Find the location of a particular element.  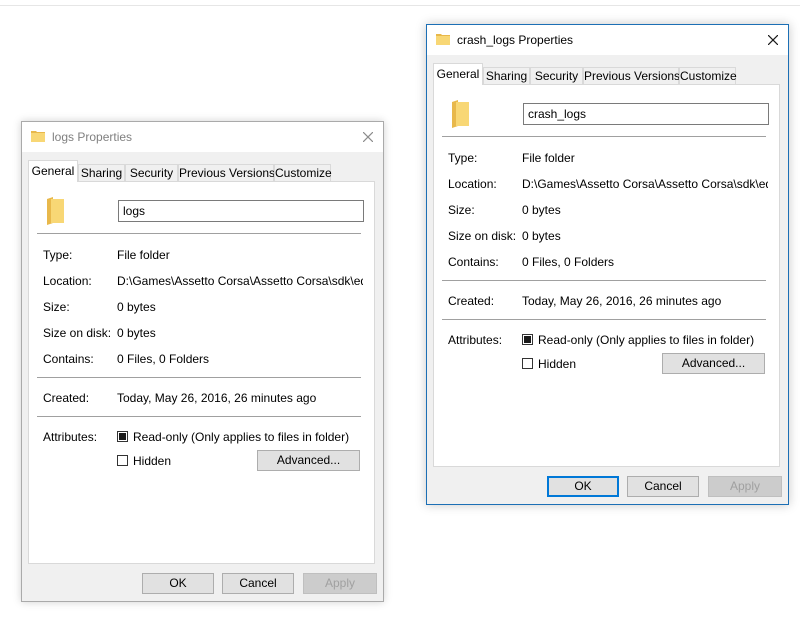

folder-name-input: crash_logs is located at coordinates (646, 114).